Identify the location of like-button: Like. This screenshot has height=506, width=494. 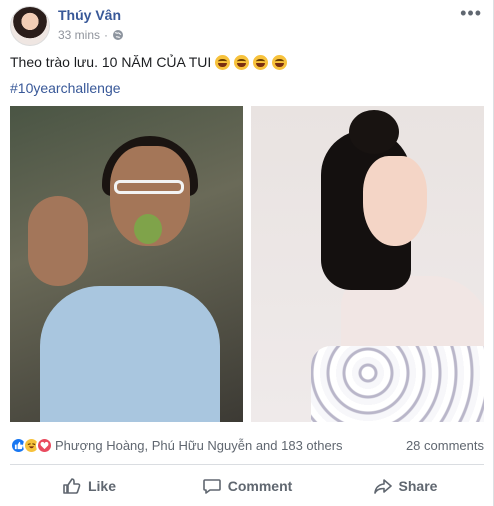
(89, 486).